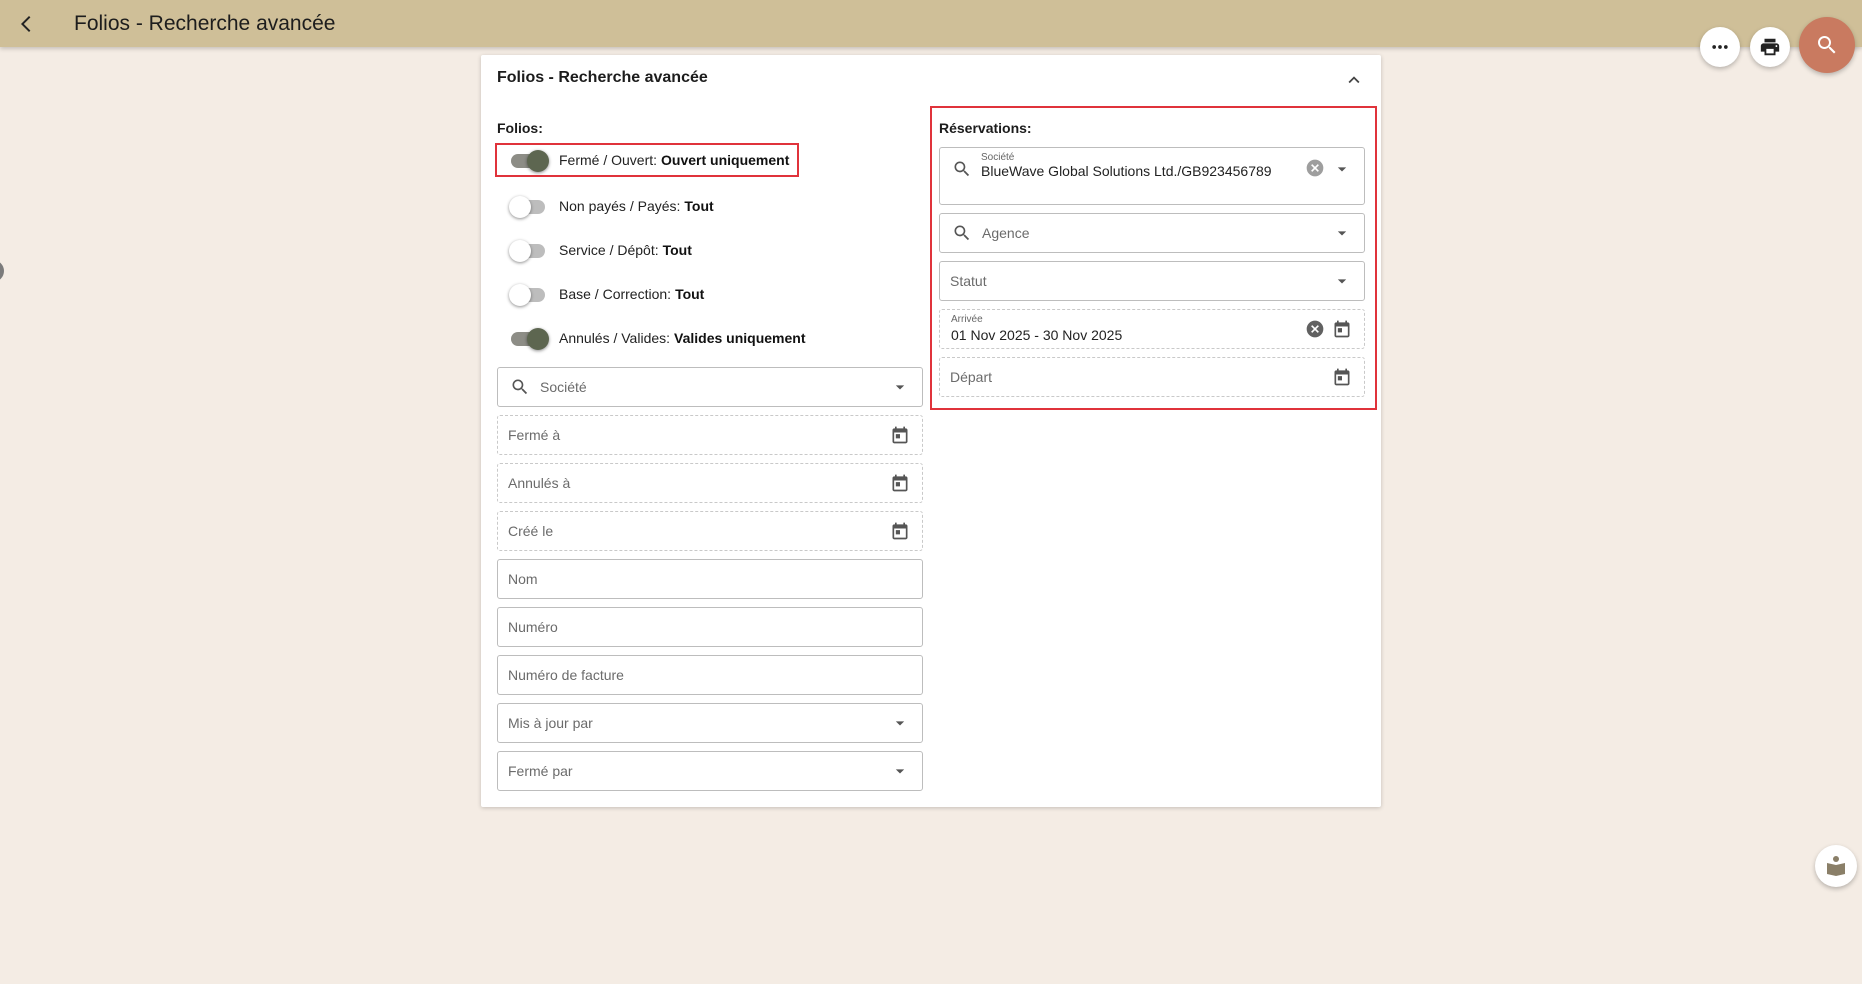 Image resolution: width=1862 pixels, height=984 pixels. Describe the element at coordinates (1006, 233) in the screenshot. I see `agence-placeholder: Agence` at that location.